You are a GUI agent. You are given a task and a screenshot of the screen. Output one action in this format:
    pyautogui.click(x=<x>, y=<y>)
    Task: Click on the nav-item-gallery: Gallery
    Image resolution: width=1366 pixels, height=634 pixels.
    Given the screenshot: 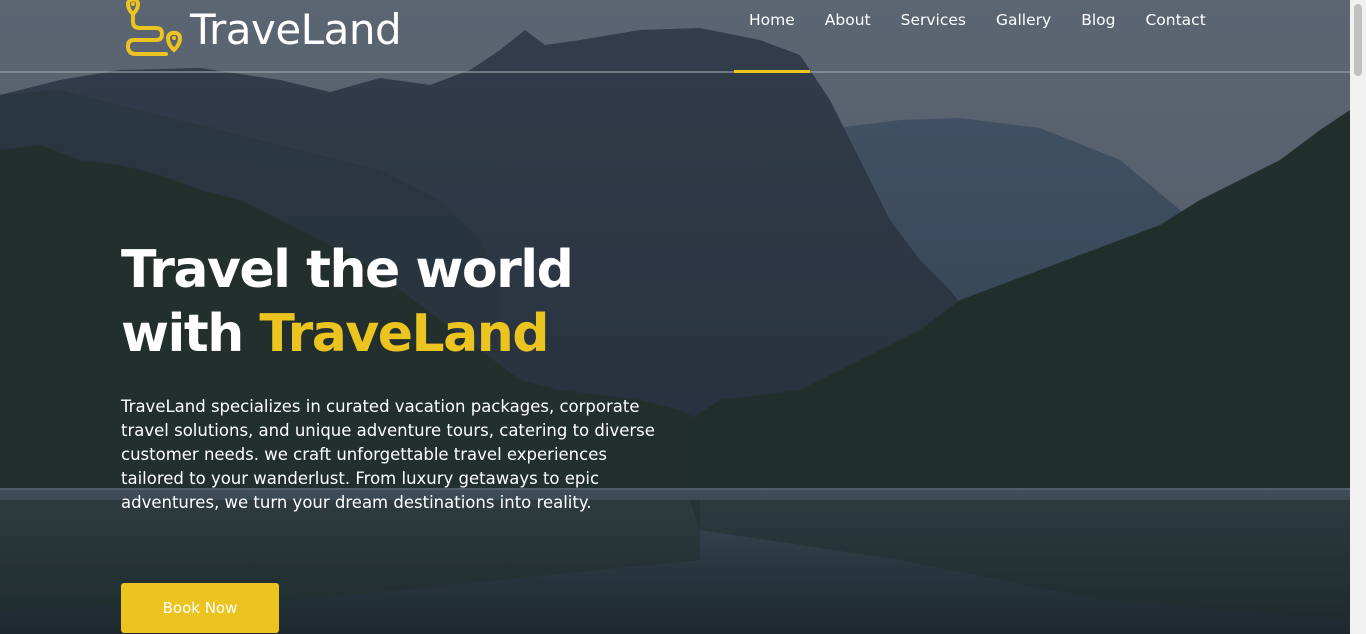 What is the action you would take?
    pyautogui.click(x=1023, y=27)
    